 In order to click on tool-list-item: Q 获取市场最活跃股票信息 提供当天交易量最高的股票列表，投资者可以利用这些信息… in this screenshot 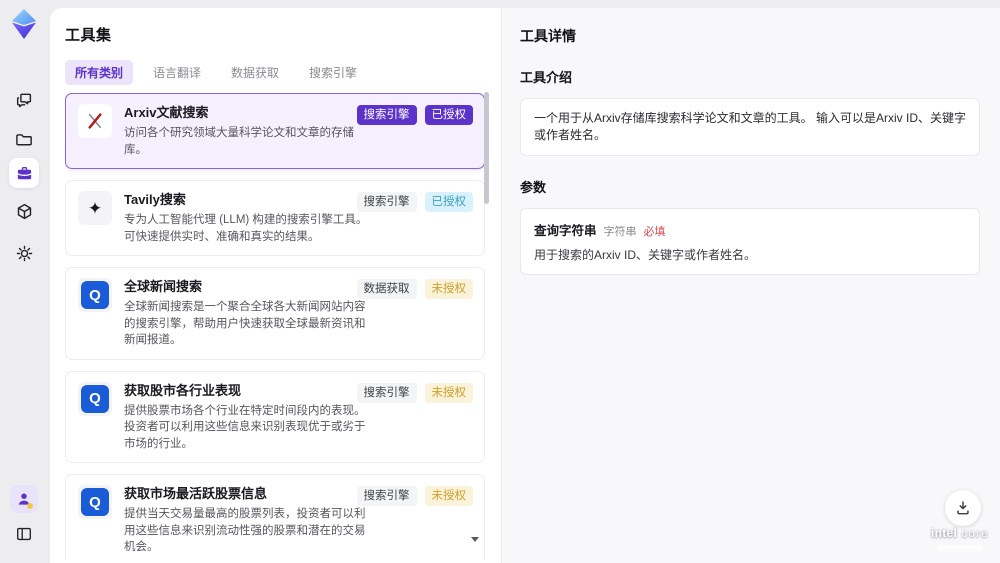, I will do `click(275, 517)`.